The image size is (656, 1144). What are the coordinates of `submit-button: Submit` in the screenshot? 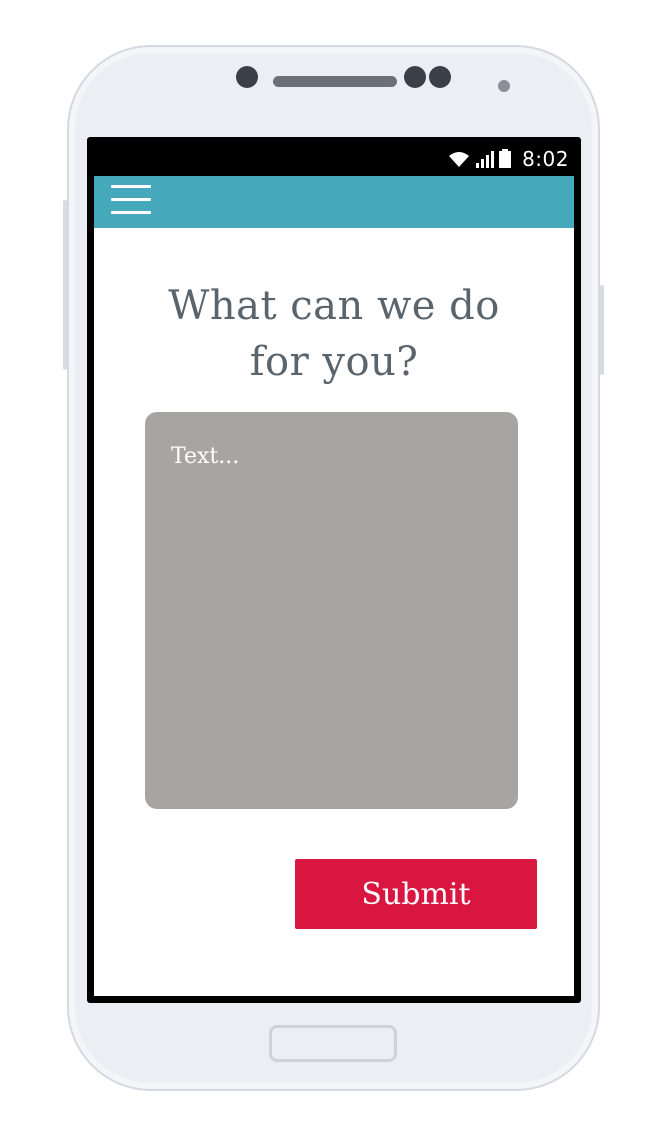 It's located at (416, 894).